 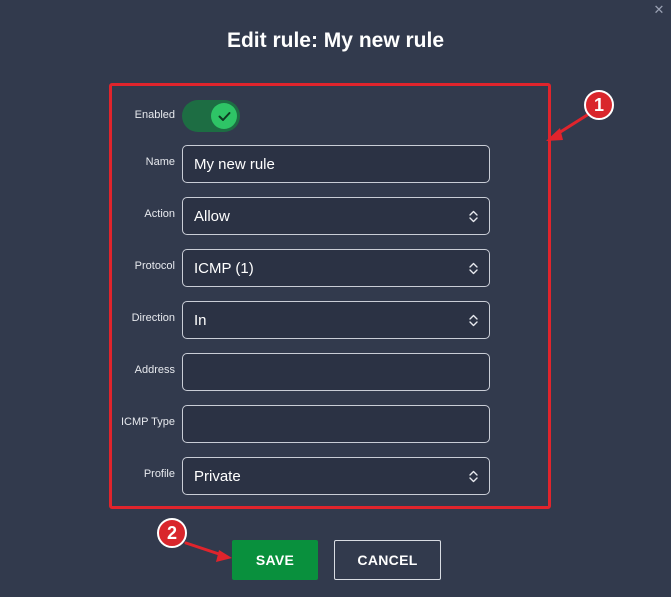 What do you see at coordinates (659, 9) in the screenshot?
I see `close-icon: ✕` at bounding box center [659, 9].